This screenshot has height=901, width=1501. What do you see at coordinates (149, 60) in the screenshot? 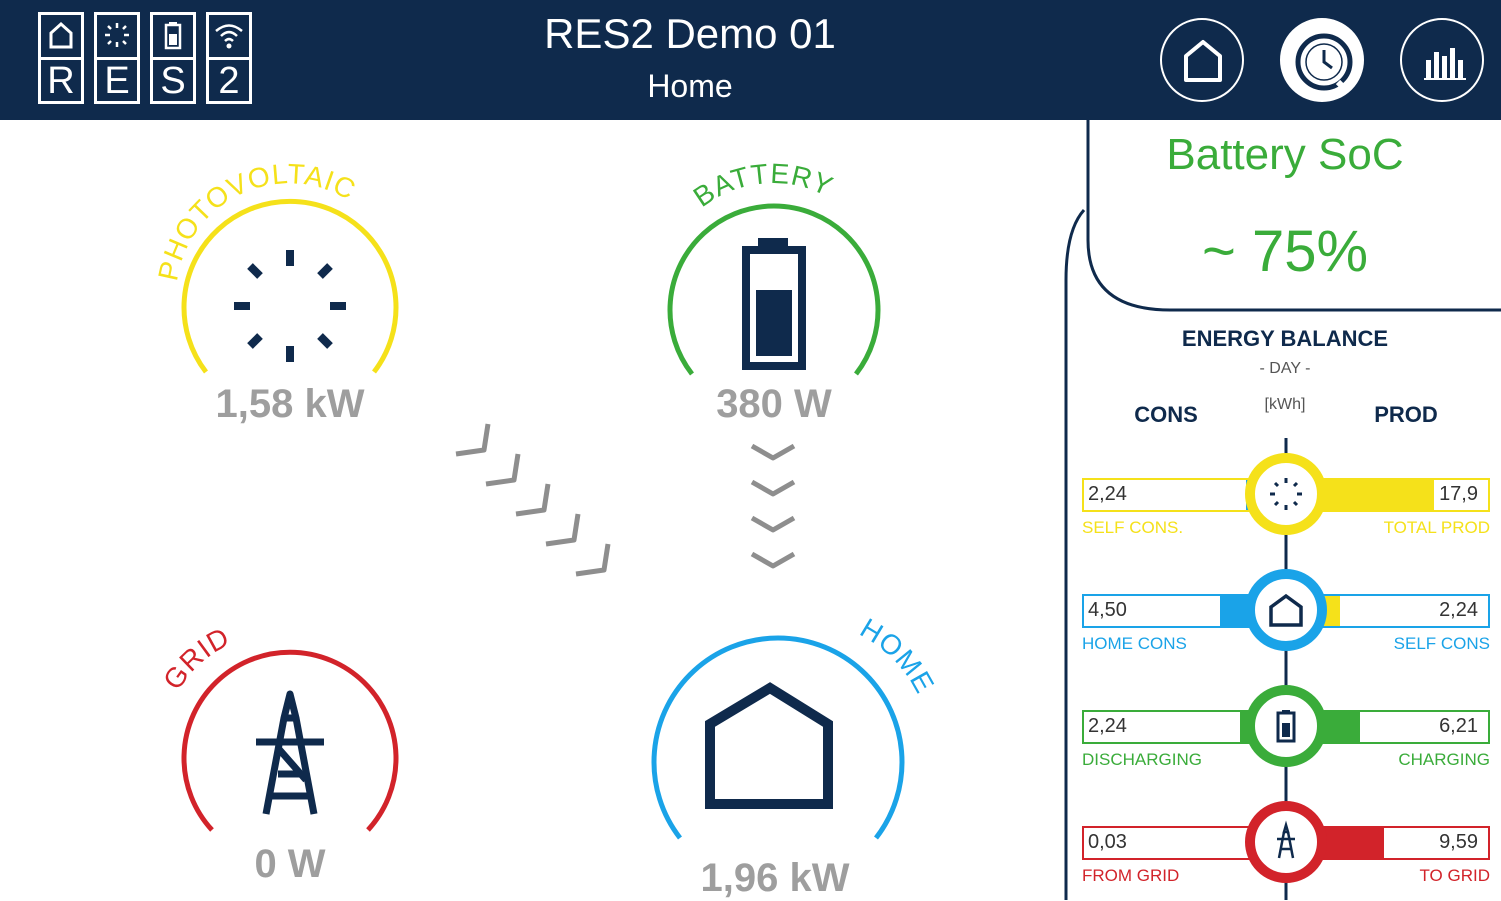
I see `res2-logo: R E S 2` at bounding box center [149, 60].